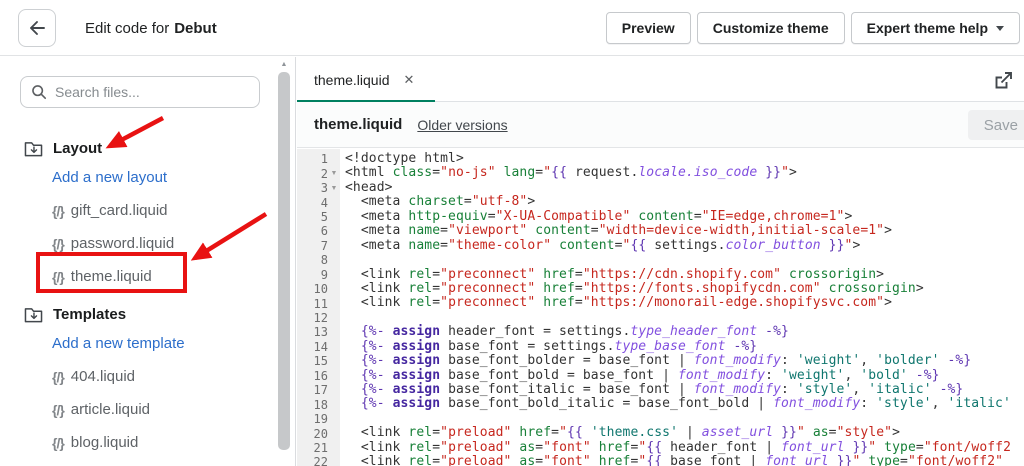 The image size is (1024, 466). Describe the element at coordinates (140, 462) in the screenshot. I see `file-item-cart.liquid: {/}cart.liquid` at that location.